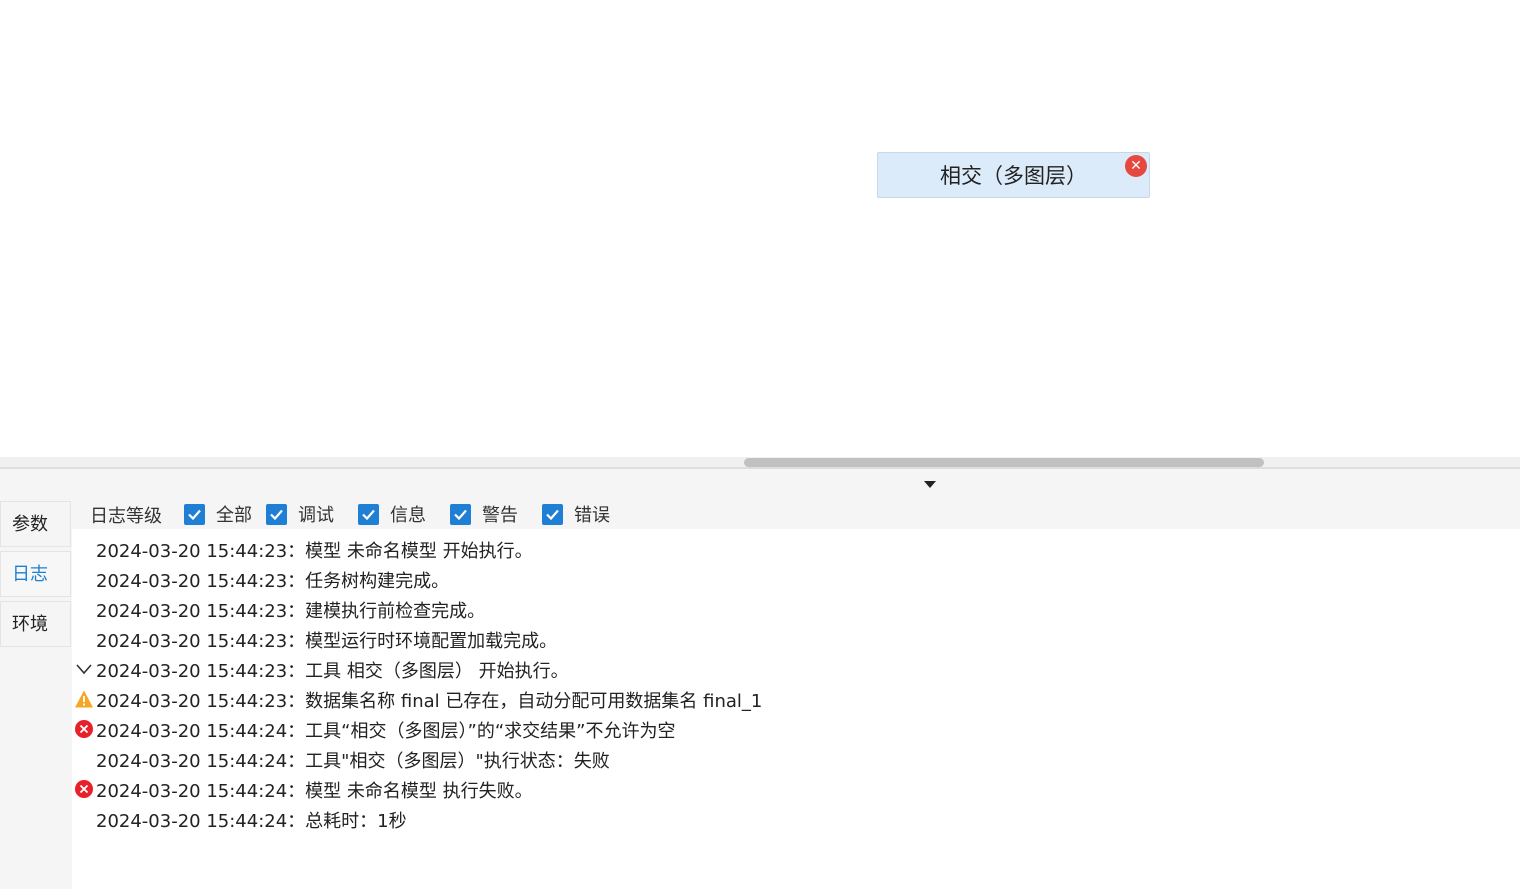 The width and height of the screenshot is (1520, 889). Describe the element at coordinates (796, 549) in the screenshot. I see `log-entry: 2024-03-20 15:44:23：模型 未命名模型 开始执行。` at that location.